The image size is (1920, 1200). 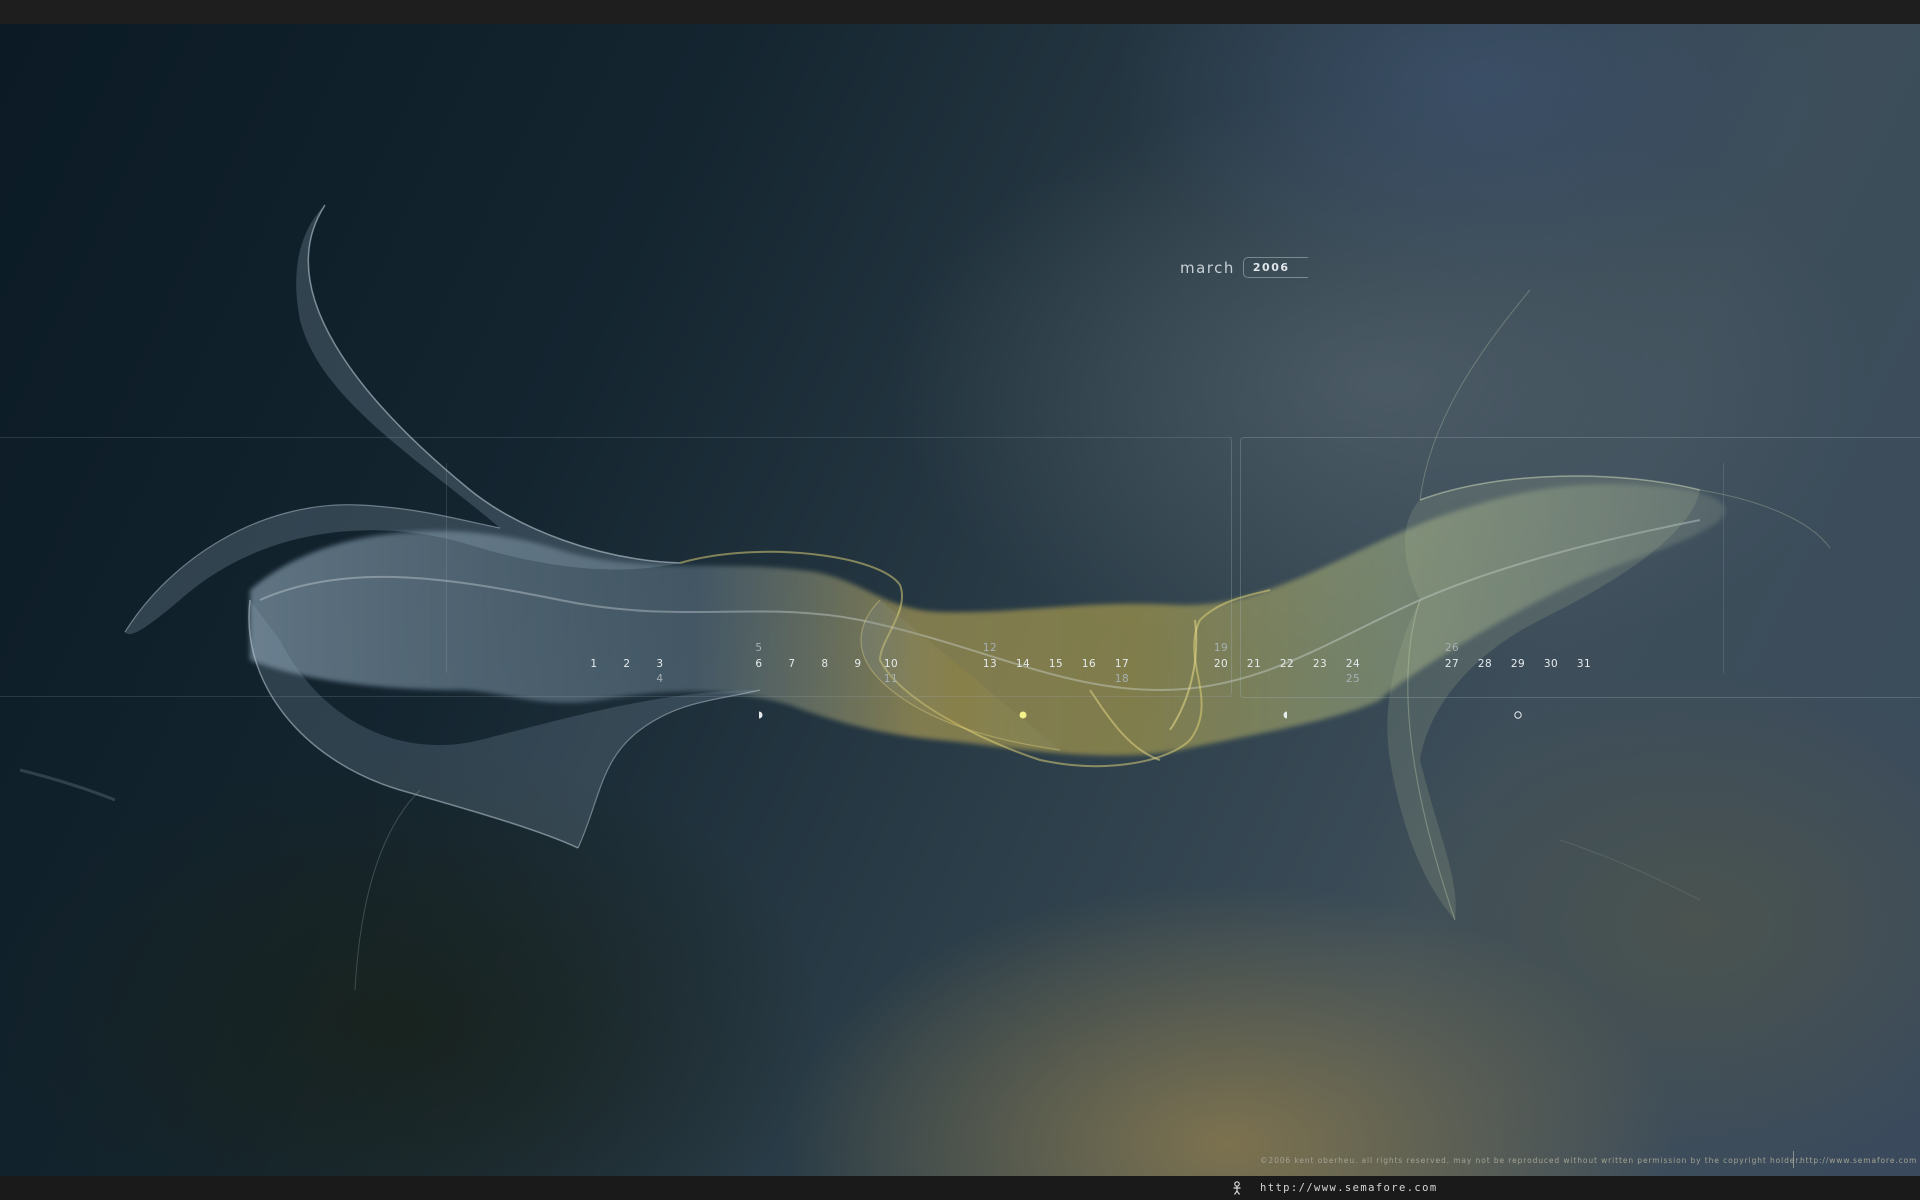 I want to click on day-28: 28, so click(x=1485, y=664).